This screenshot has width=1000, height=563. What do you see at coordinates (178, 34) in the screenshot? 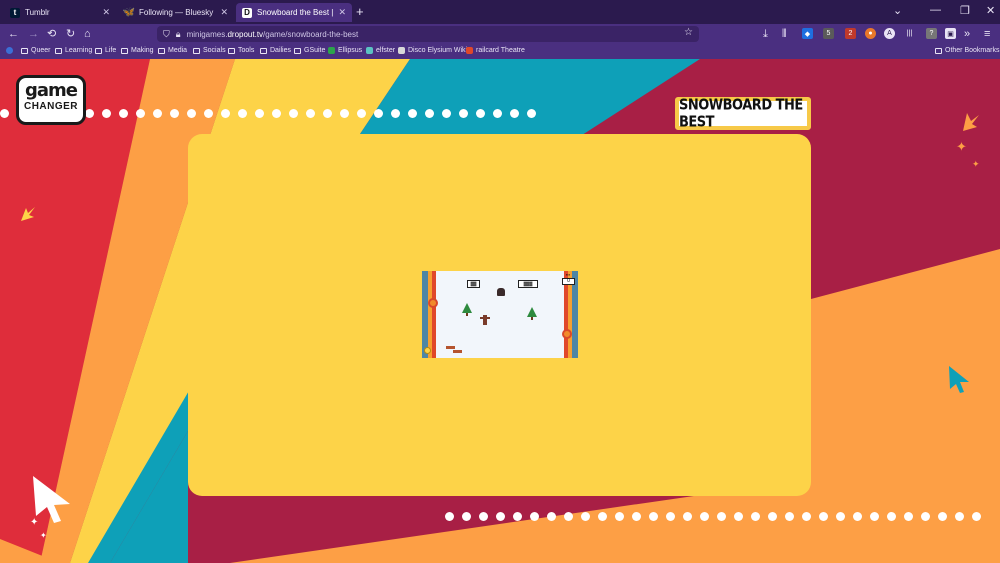
I see `lock-icon: 🔒︎` at bounding box center [178, 34].